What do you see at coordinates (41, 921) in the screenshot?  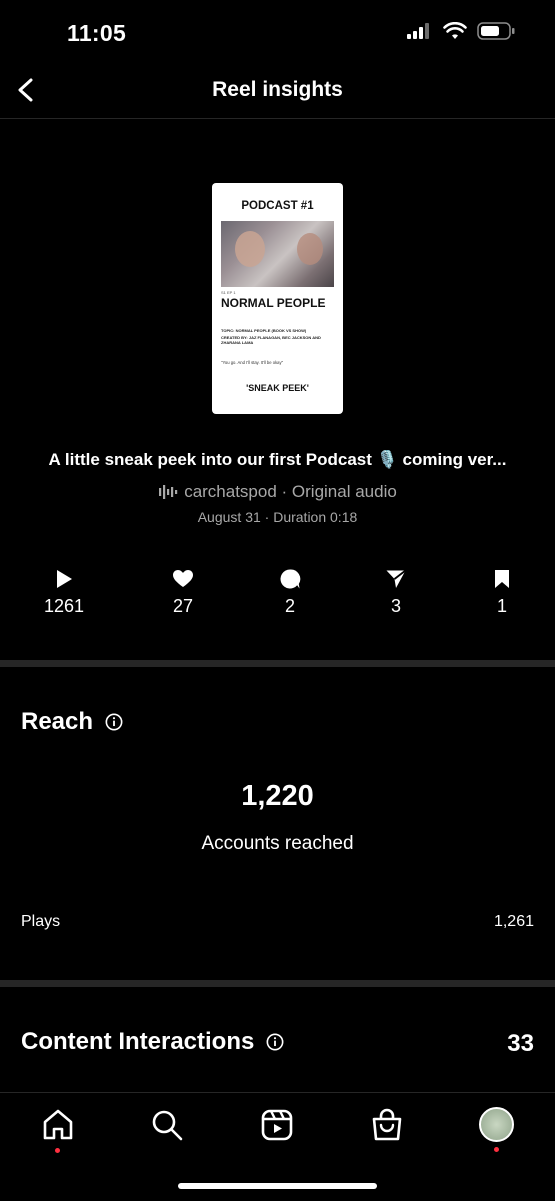 I see `plays-label: Plays` at bounding box center [41, 921].